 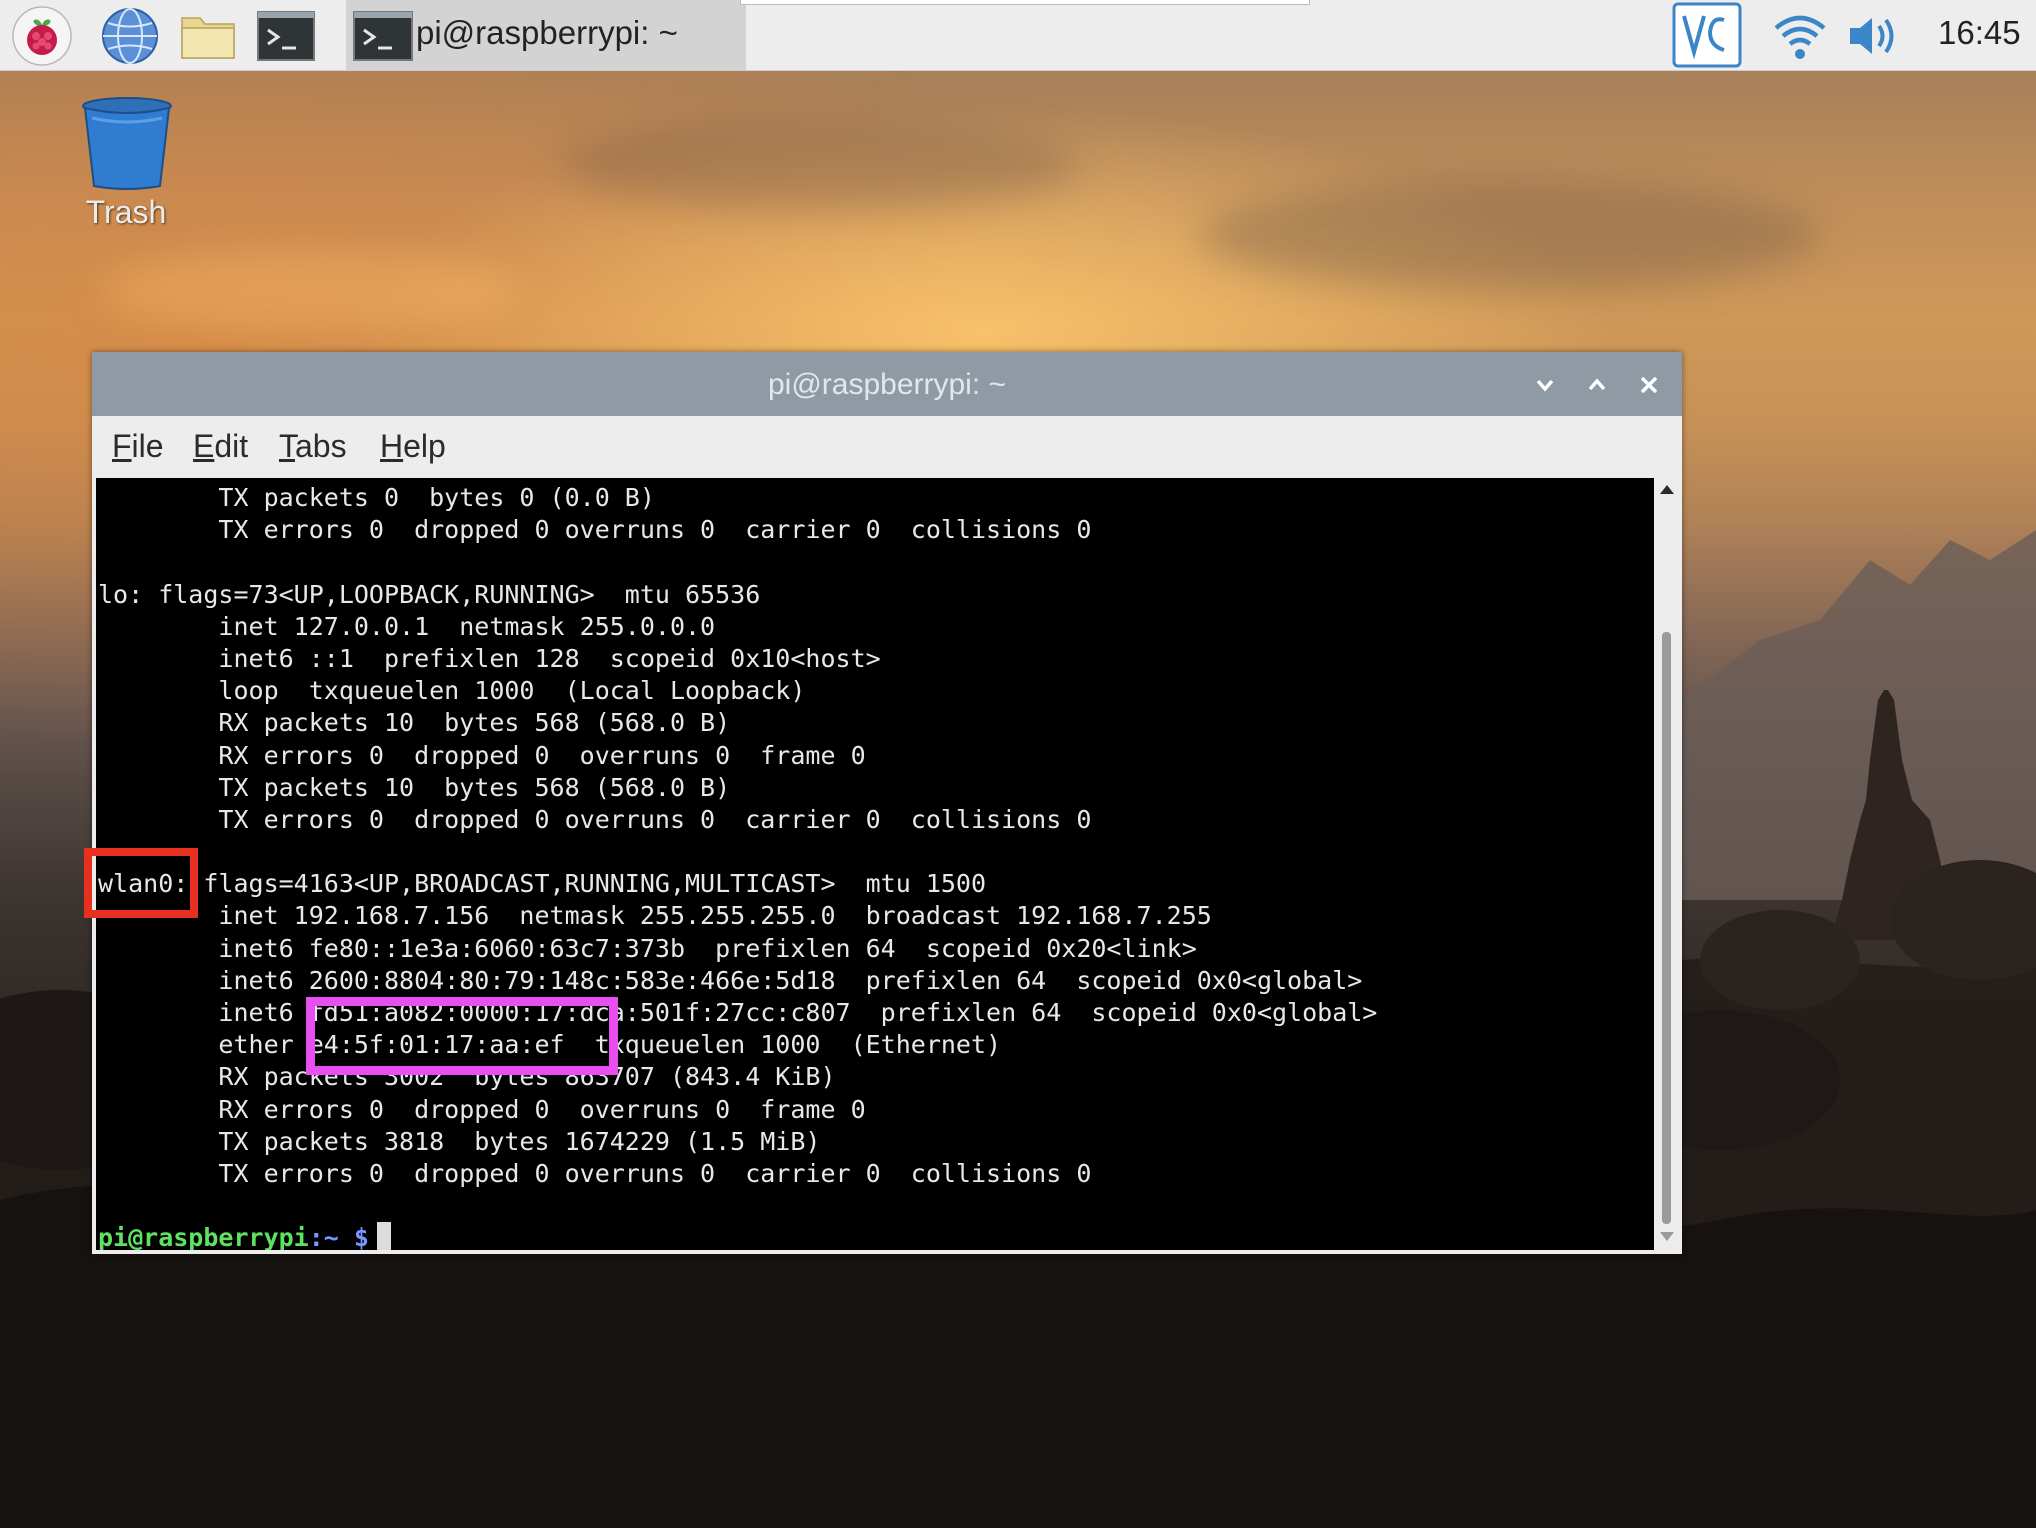 I want to click on terminal-line: inet 127.0.0.1 netmask 255.0.0.0, so click(x=407, y=626).